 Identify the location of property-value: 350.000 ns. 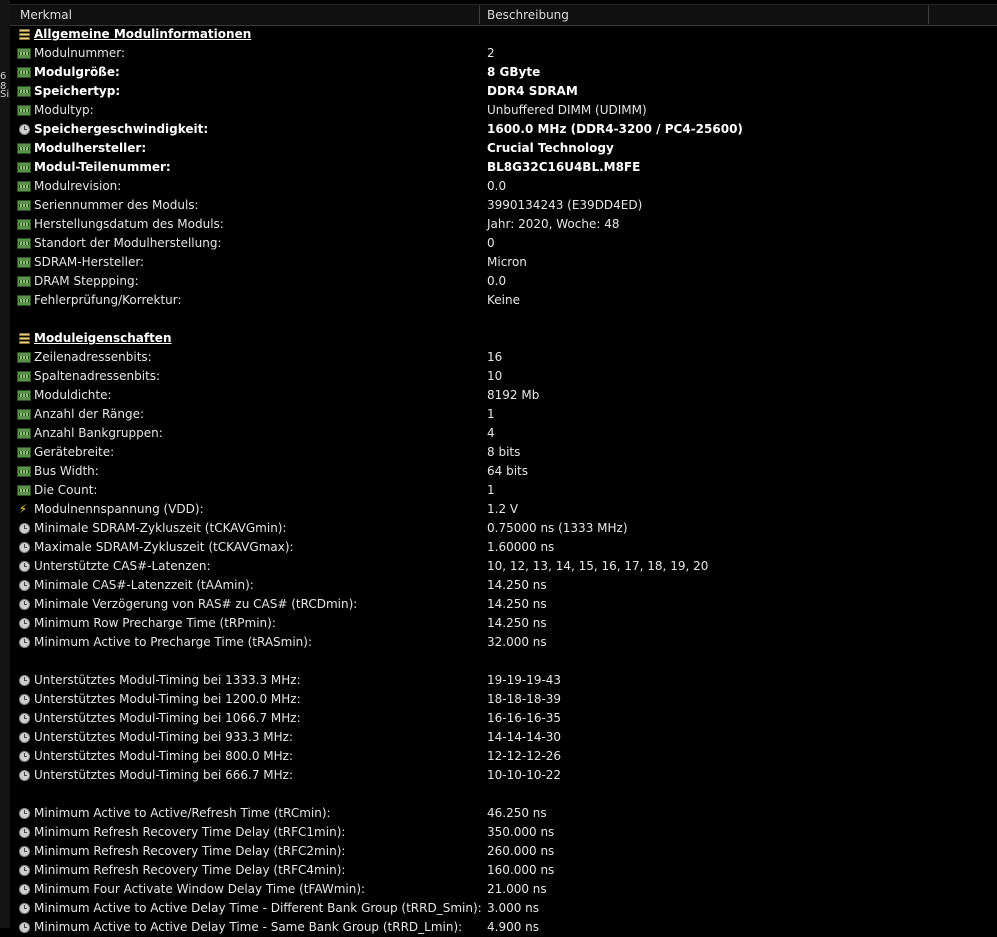
(521, 832).